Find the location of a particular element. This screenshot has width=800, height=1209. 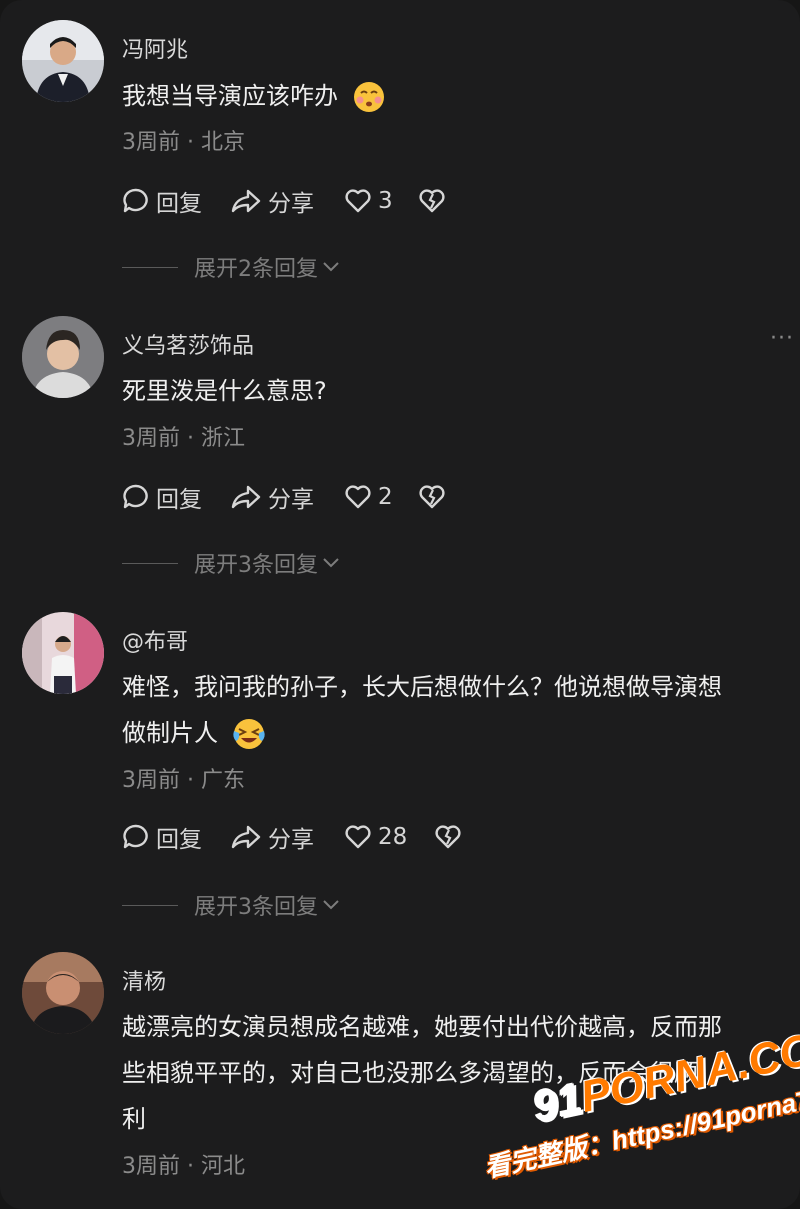

comment-location: 广东 is located at coordinates (223, 780).